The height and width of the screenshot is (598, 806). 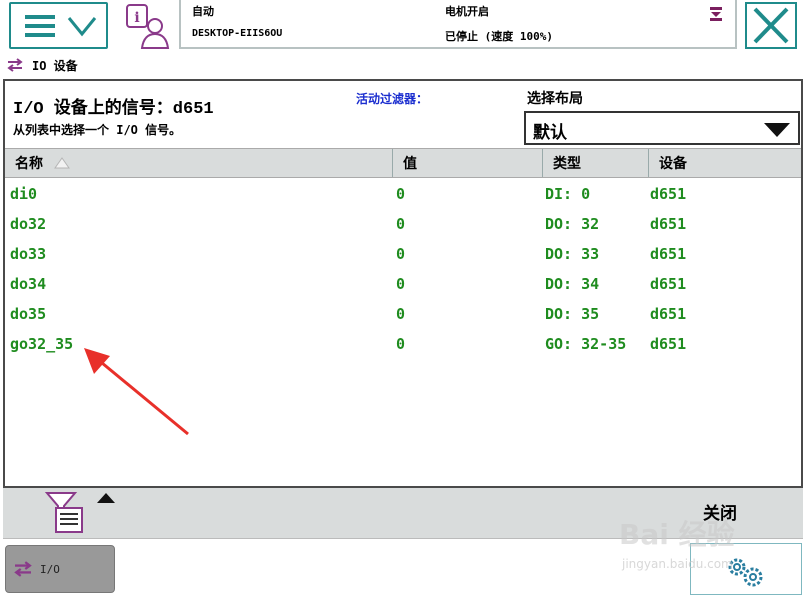 I want to click on task-io-button: I/O, so click(x=60, y=569).